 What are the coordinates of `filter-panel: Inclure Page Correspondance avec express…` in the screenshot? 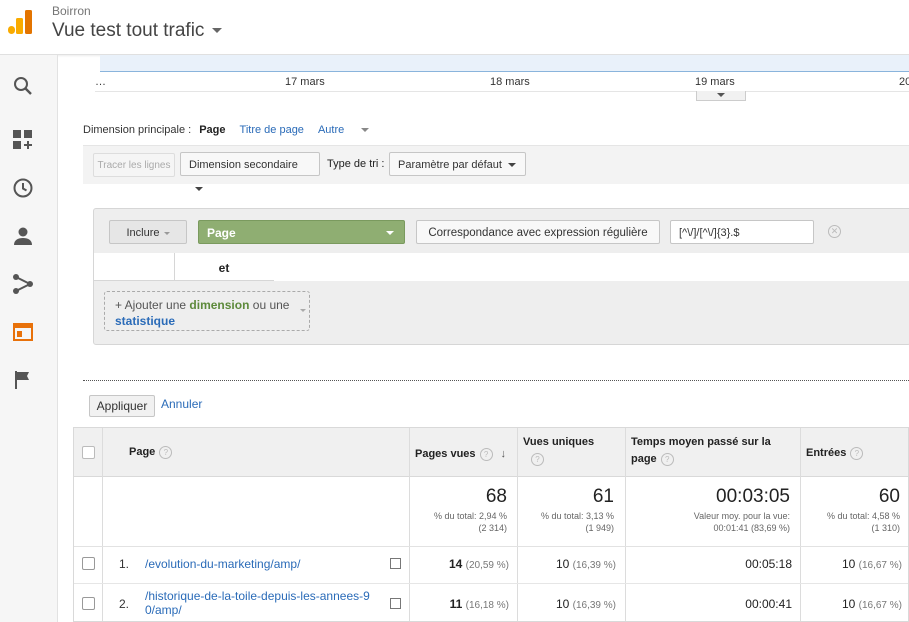 It's located at (501, 232).